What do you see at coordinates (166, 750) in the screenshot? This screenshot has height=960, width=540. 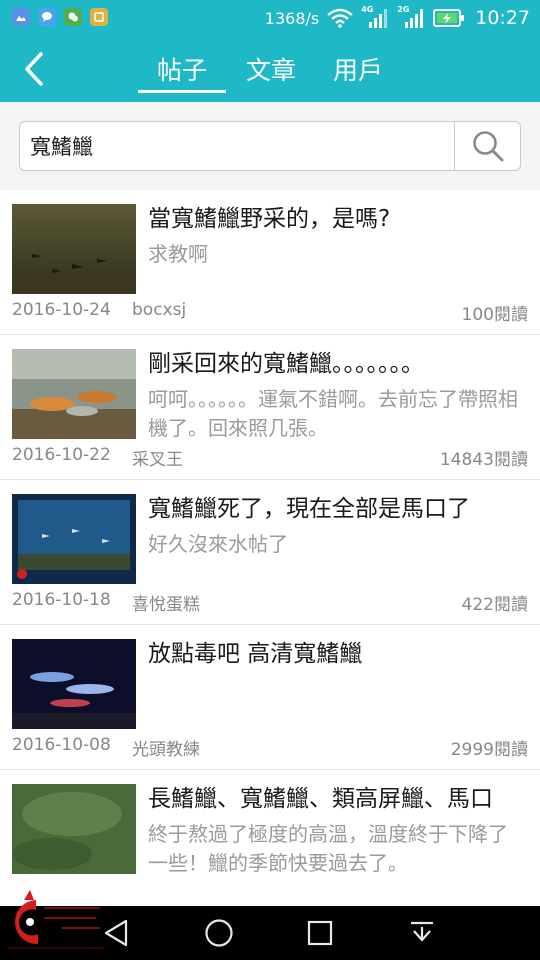 I see `post-author: 光頭教練` at bounding box center [166, 750].